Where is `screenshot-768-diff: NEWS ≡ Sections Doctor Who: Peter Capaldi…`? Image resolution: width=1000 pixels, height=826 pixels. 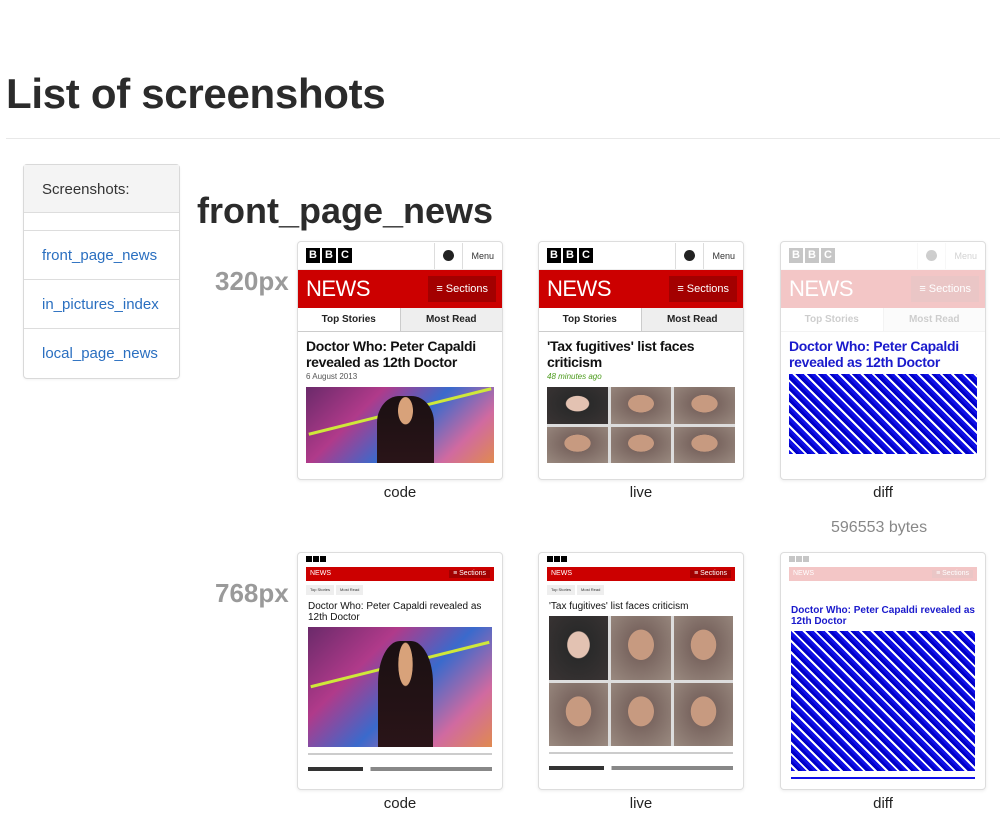
screenshot-768-diff: NEWS ≡ Sections Doctor Who: Peter Capaldi… is located at coordinates (883, 671).